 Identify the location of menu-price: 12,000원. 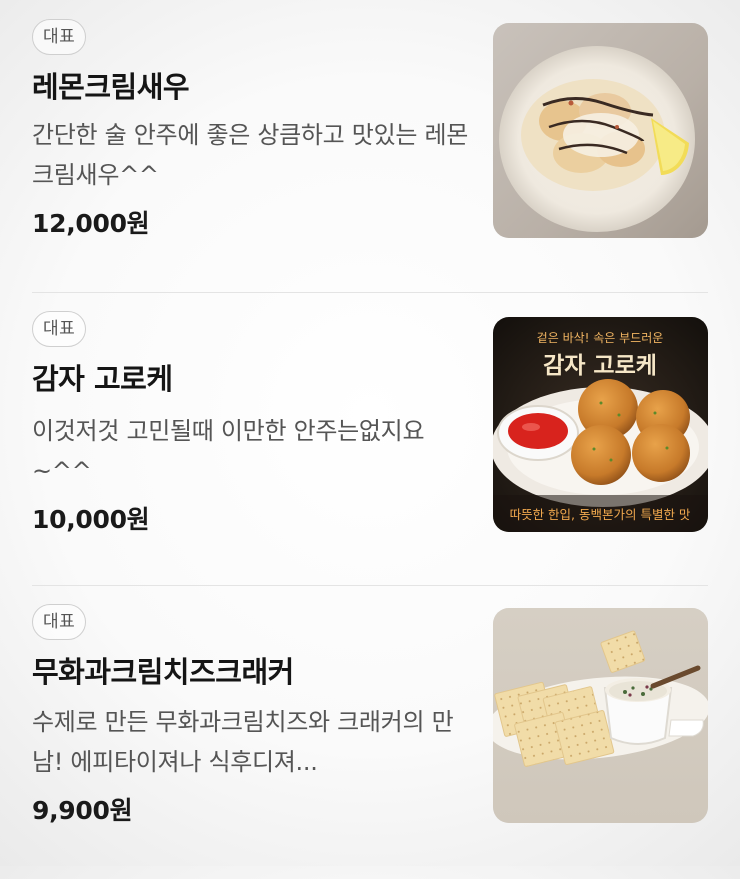
(91, 223).